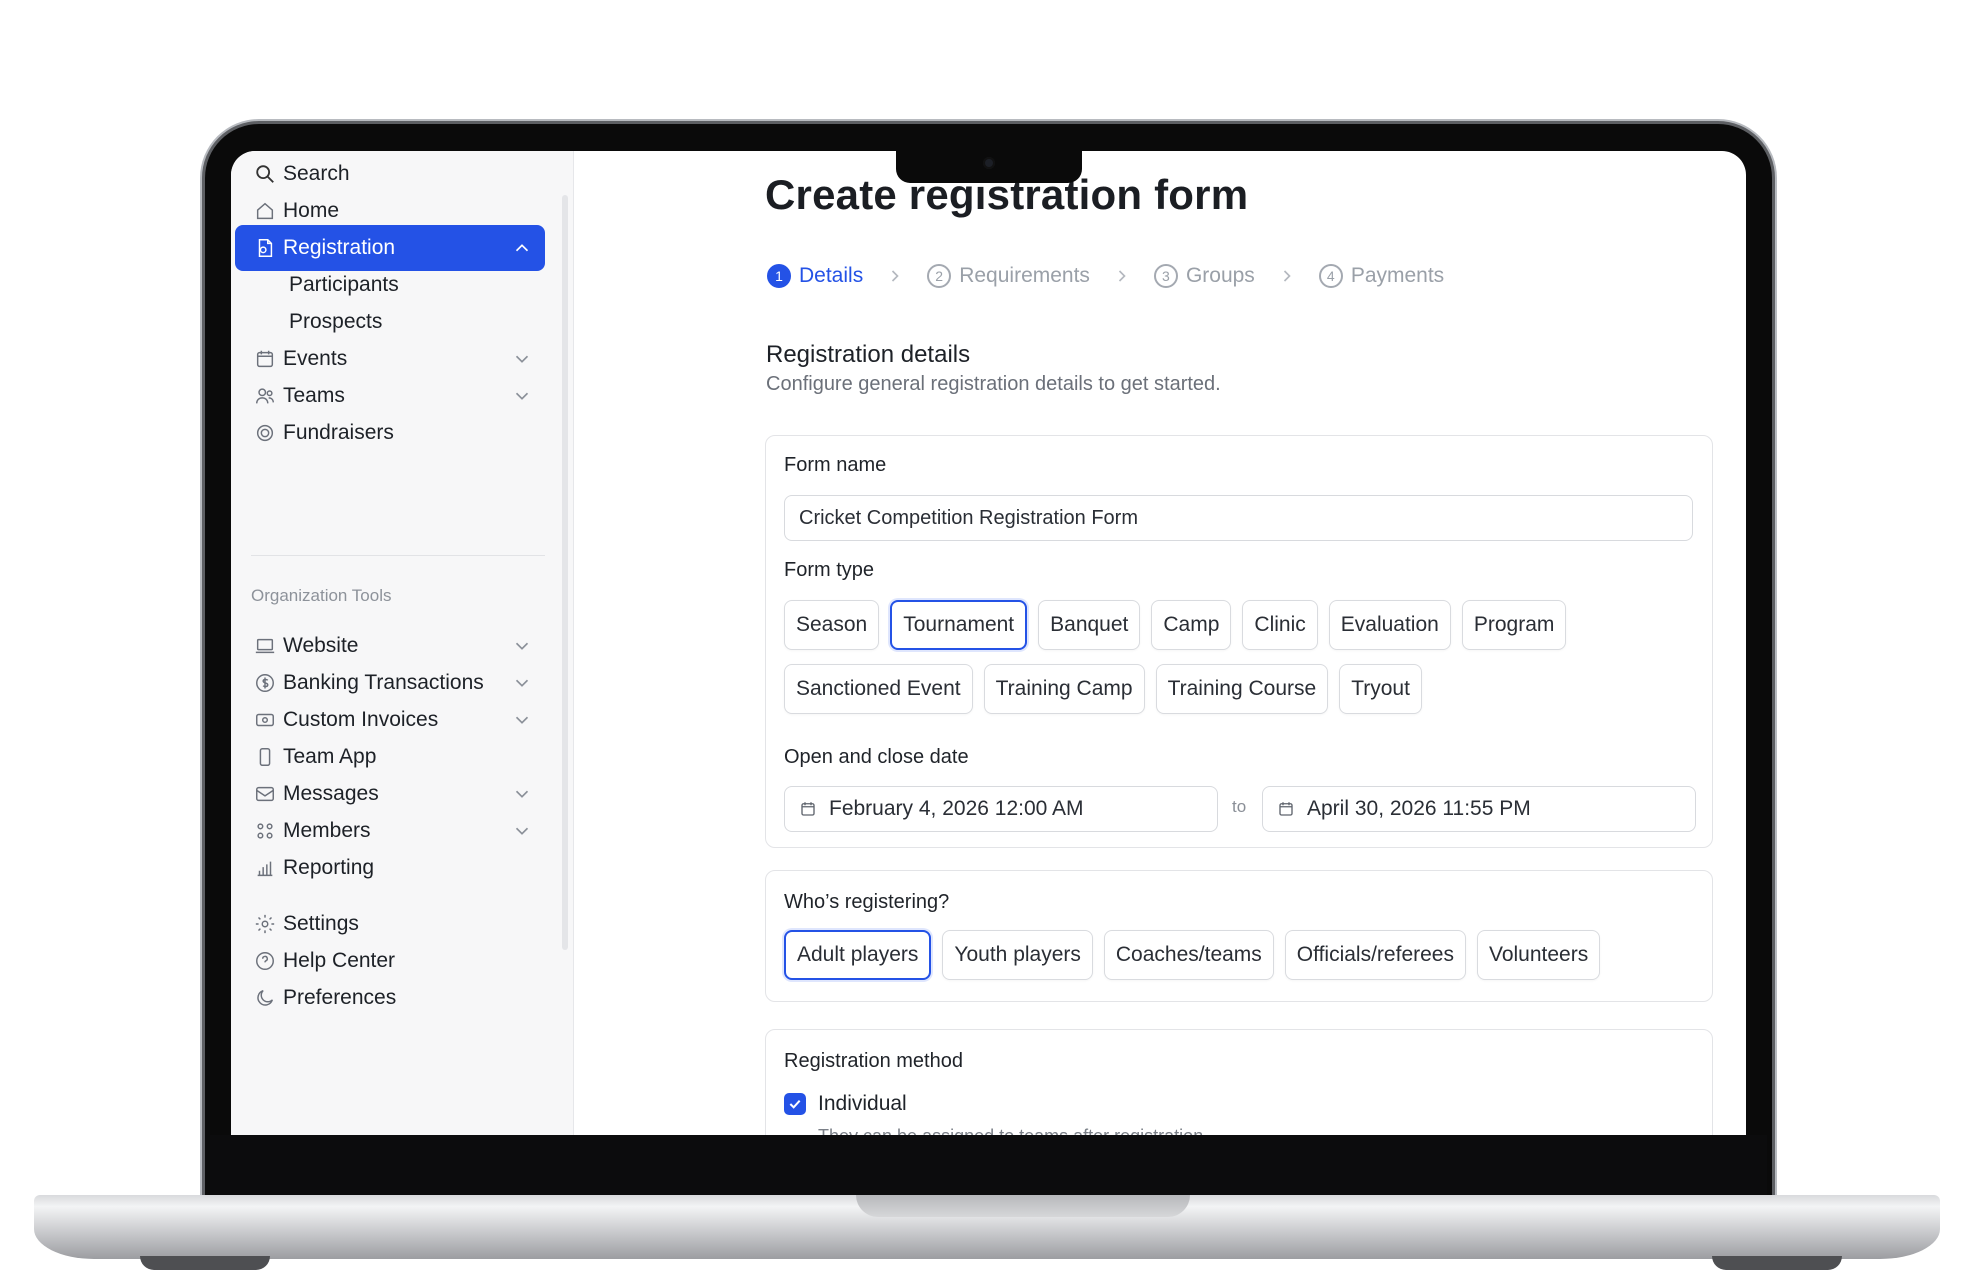  What do you see at coordinates (265, 961) in the screenshot?
I see `help-icon` at bounding box center [265, 961].